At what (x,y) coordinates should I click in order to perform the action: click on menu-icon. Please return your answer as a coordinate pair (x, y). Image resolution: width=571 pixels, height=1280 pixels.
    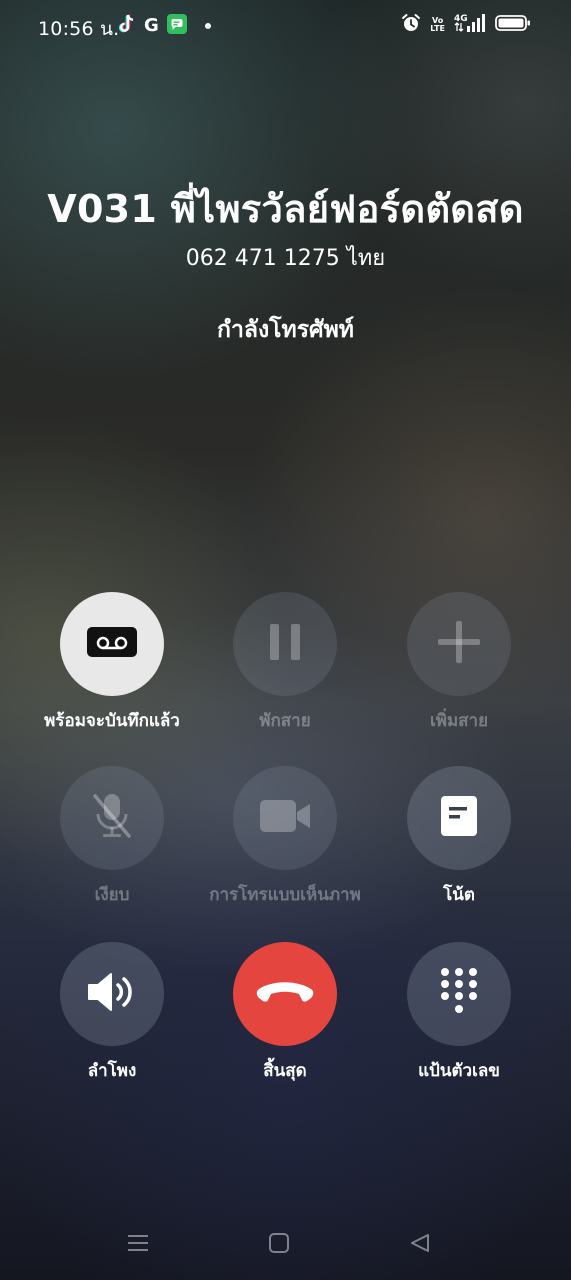
    Looking at the image, I should click on (138, 1245).